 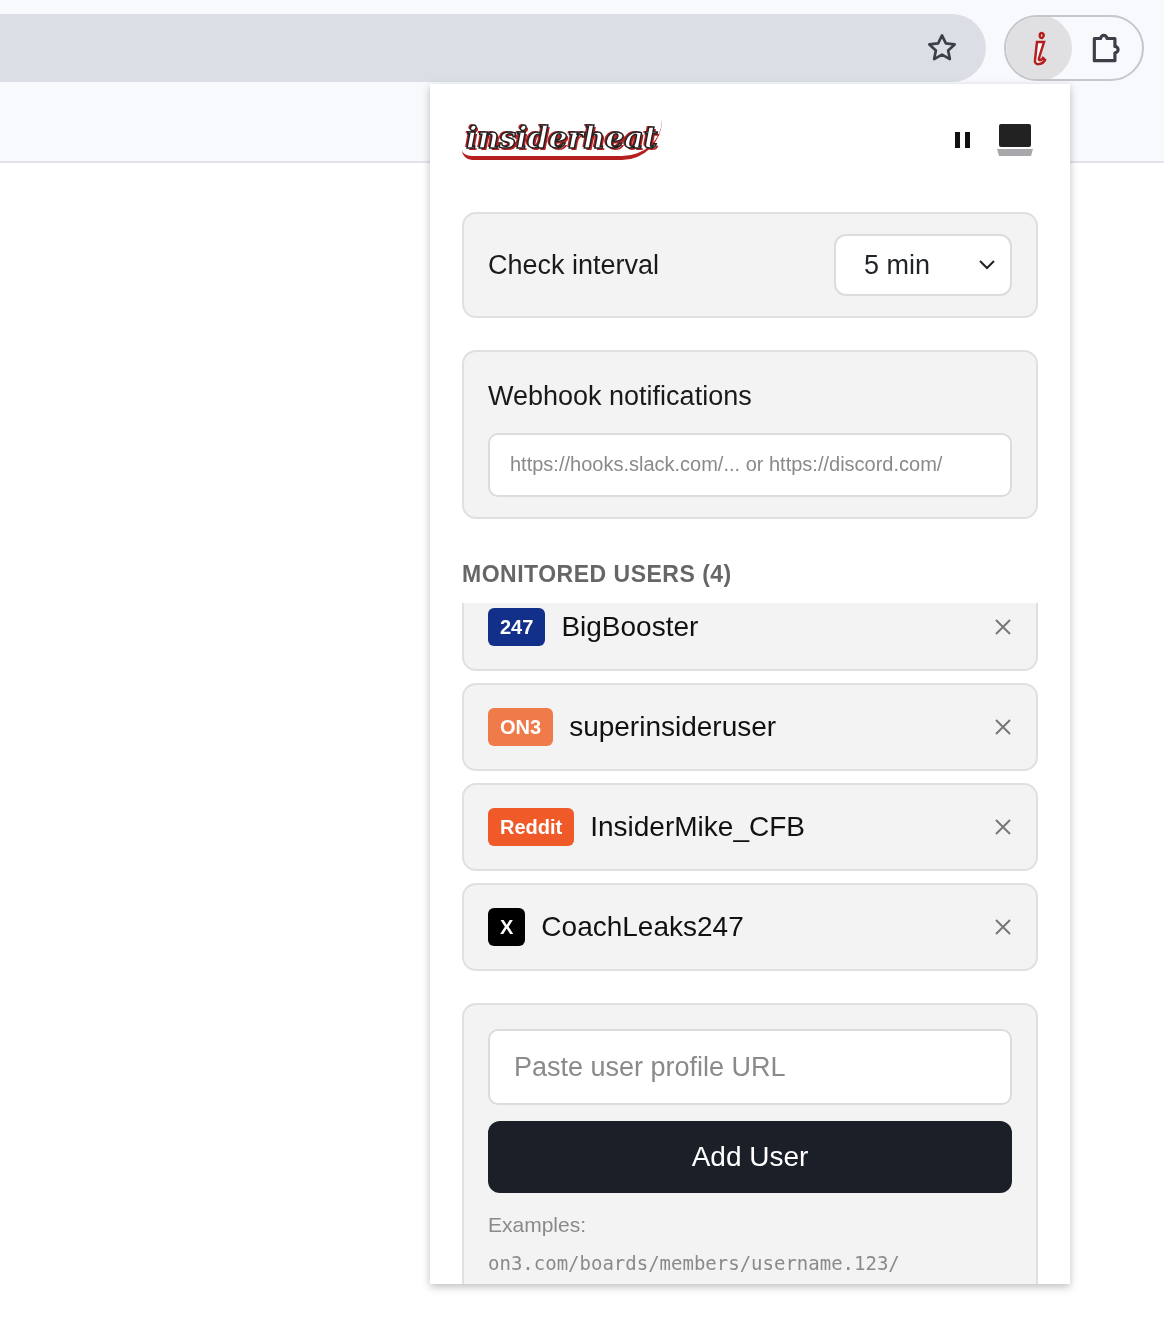 What do you see at coordinates (521, 727) in the screenshot?
I see `source-tag: ON3` at bounding box center [521, 727].